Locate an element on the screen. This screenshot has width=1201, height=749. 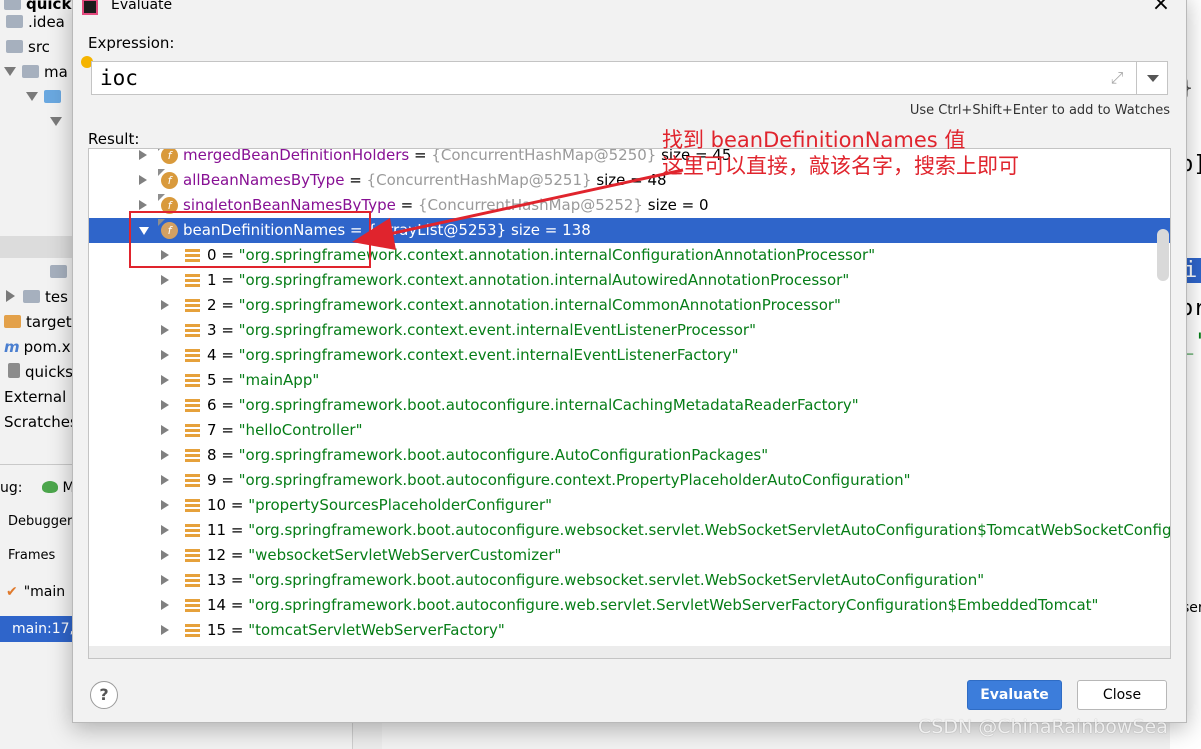
tree-item-test: tes is located at coordinates (37, 297).